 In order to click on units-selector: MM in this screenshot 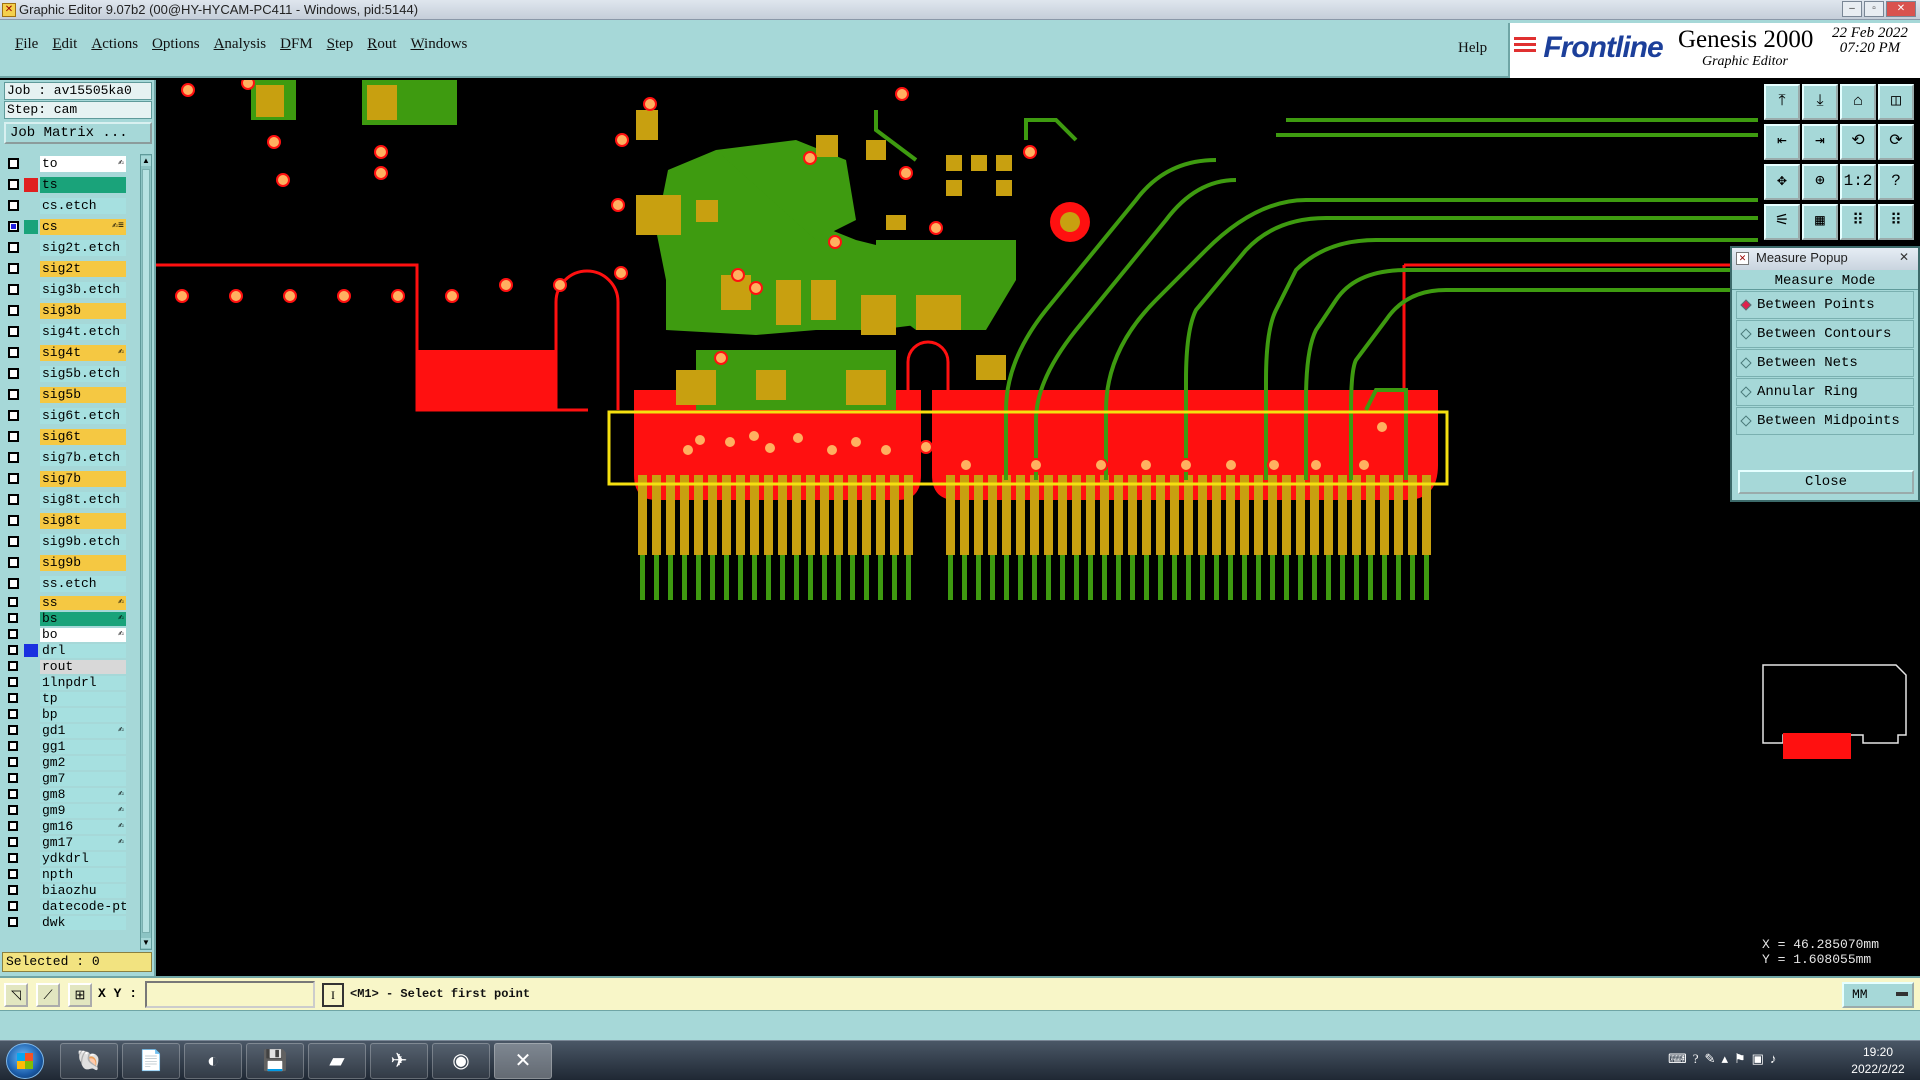, I will do `click(1878, 995)`.